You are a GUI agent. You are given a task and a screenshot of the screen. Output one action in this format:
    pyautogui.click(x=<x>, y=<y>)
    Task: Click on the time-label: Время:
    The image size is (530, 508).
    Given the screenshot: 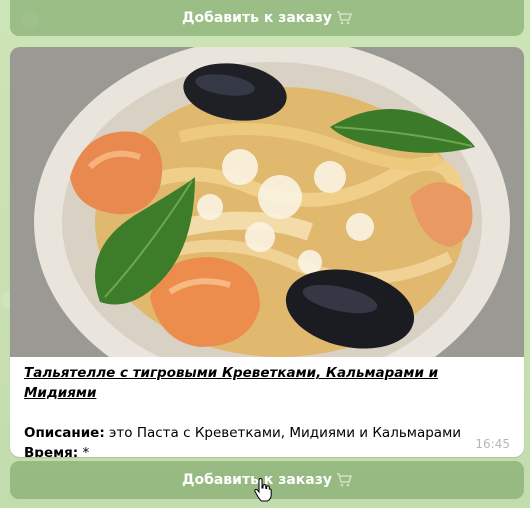 What is the action you would take?
    pyautogui.click(x=51, y=451)
    